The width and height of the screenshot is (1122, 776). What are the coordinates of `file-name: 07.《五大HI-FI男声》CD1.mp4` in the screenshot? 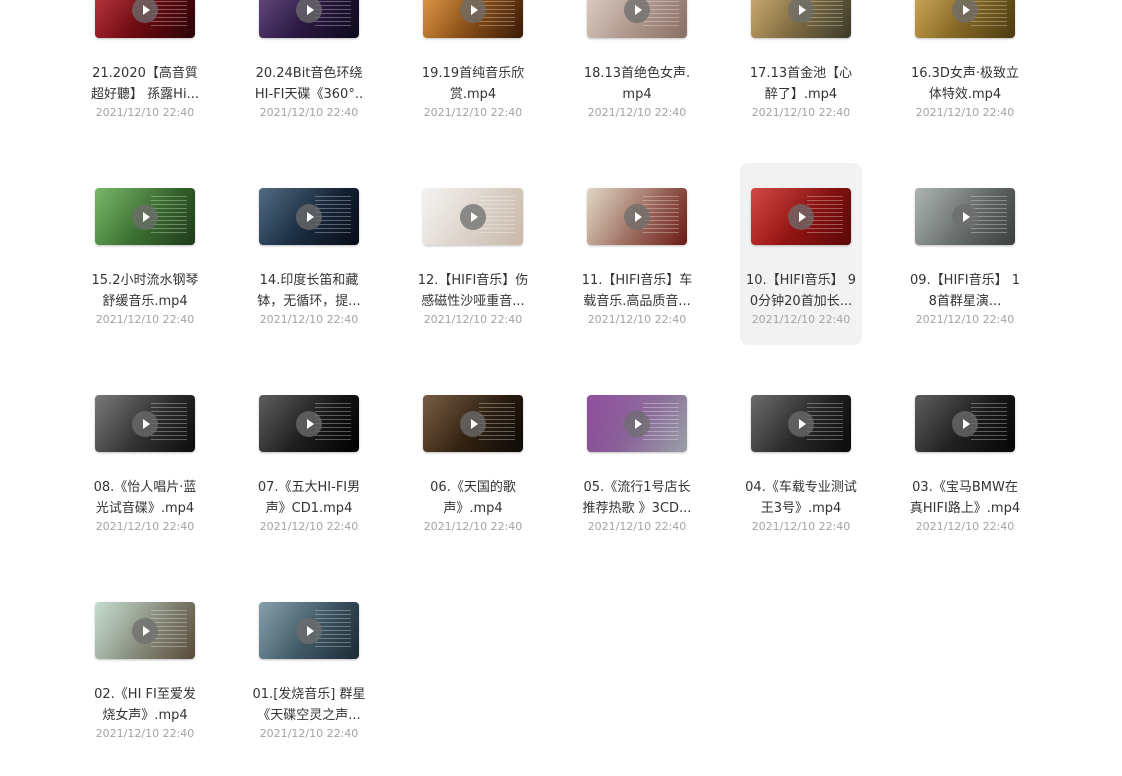 It's located at (309, 498).